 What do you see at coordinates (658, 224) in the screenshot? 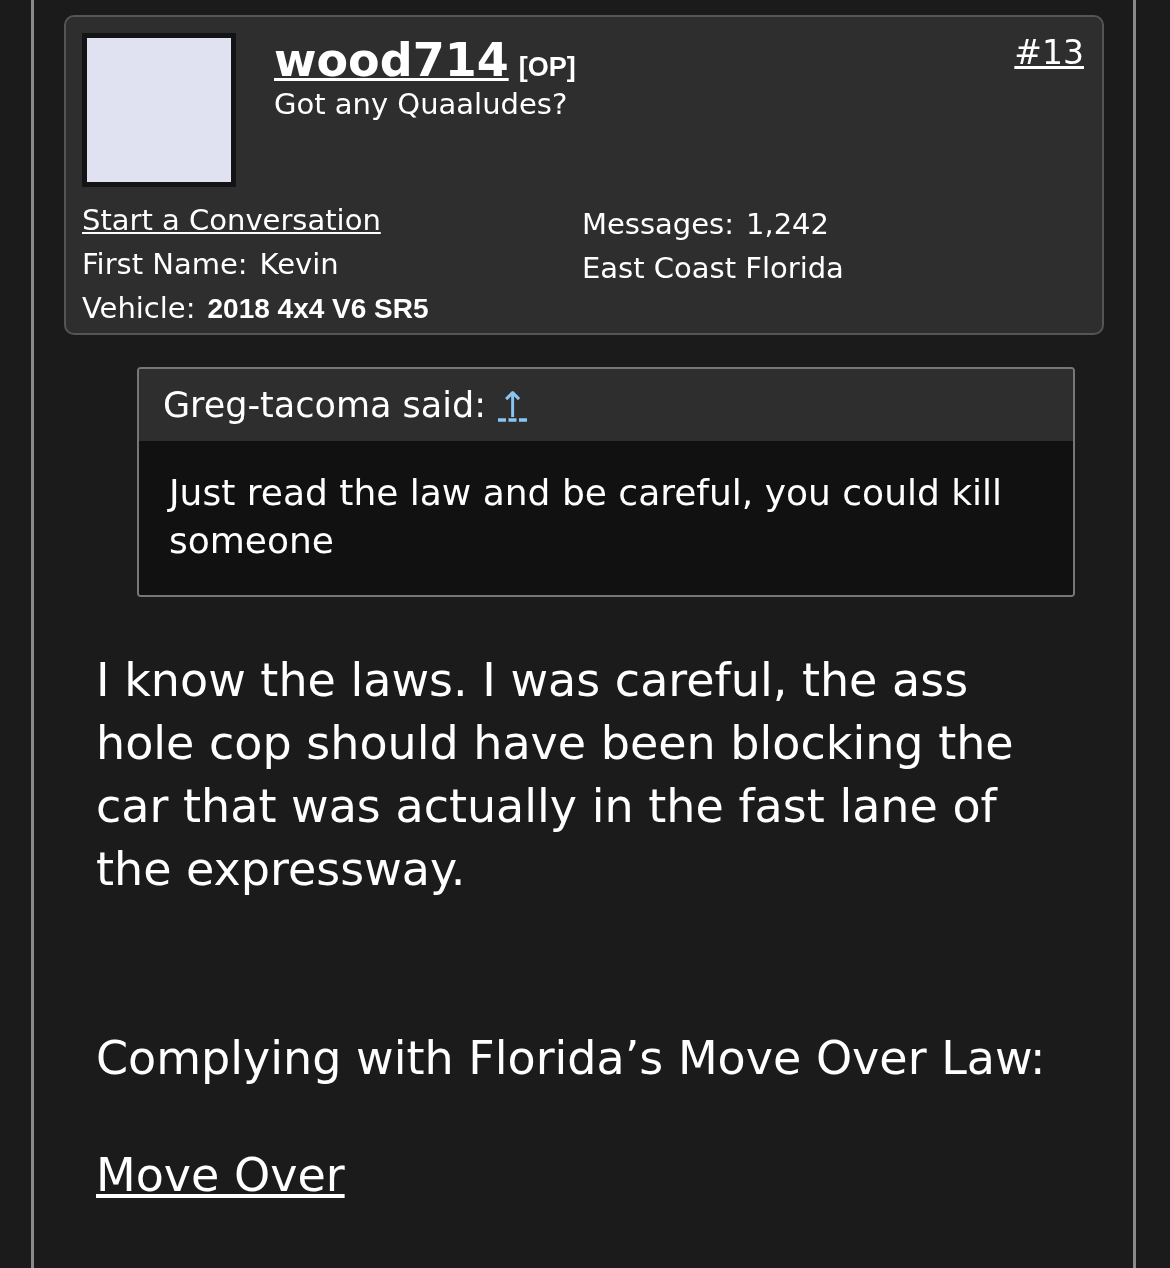
I see `field-label: Messages:` at bounding box center [658, 224].